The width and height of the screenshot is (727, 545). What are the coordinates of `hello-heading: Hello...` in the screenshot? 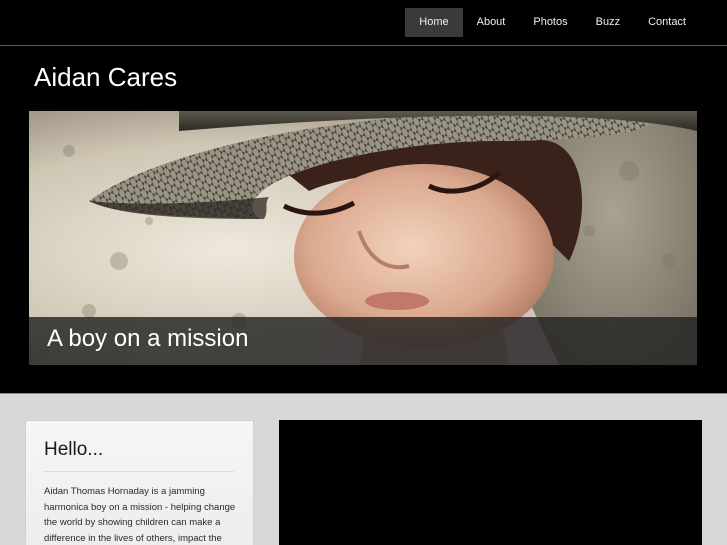 It's located at (74, 449).